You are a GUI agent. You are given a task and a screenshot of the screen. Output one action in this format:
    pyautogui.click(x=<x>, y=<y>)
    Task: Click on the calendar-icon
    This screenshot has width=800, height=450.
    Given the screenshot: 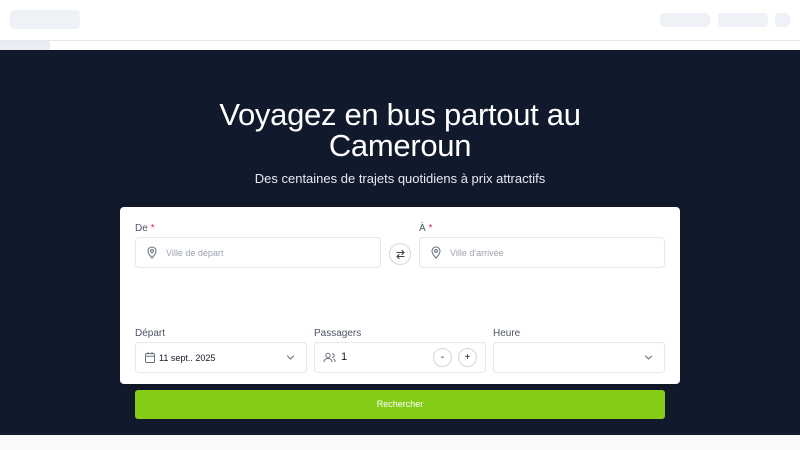 What is the action you would take?
    pyautogui.click(x=150, y=357)
    